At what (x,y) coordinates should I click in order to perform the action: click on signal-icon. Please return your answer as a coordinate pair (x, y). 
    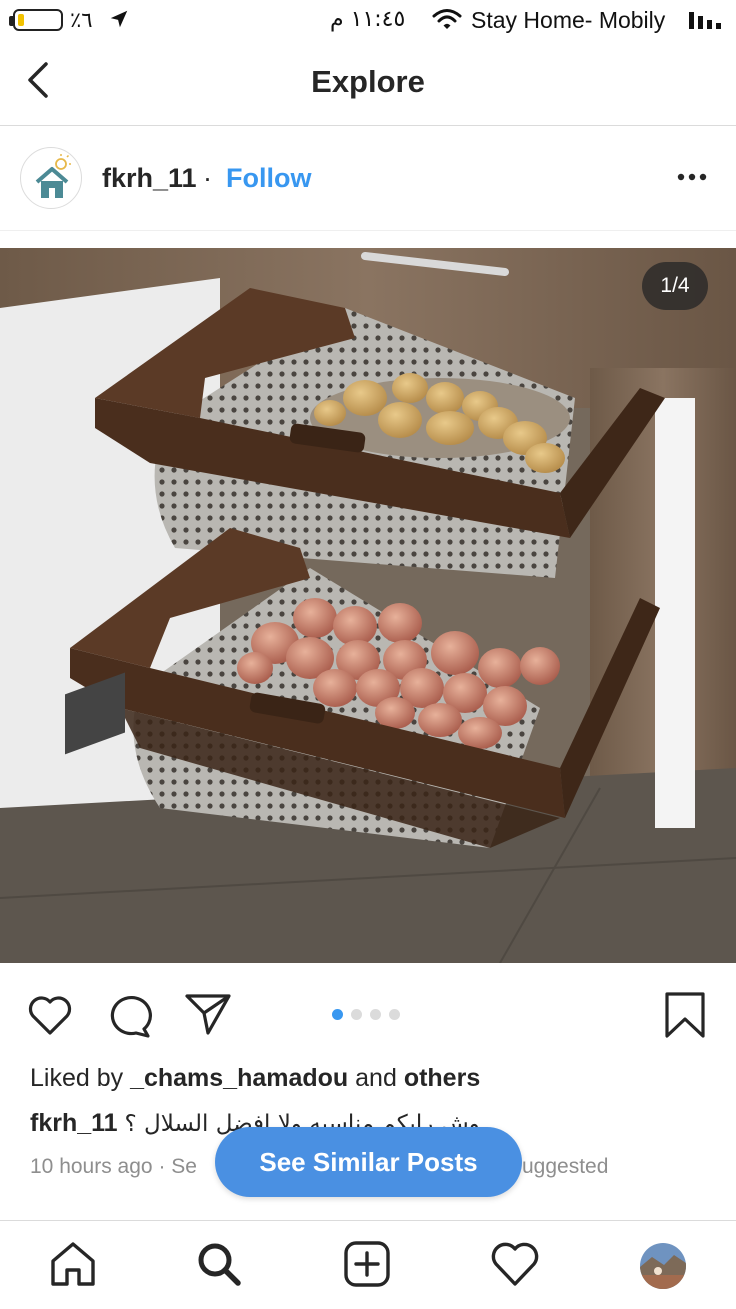
    Looking at the image, I should click on (705, 20).